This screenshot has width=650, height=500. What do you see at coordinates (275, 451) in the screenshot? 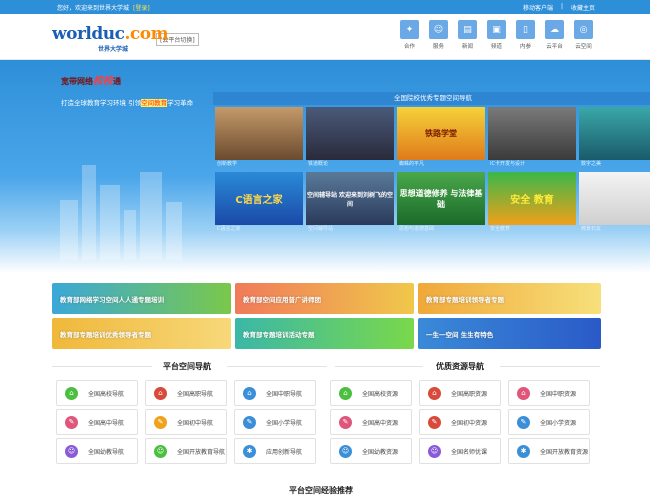
I see `nav-box-innovation: ✱ 应用创新导航` at bounding box center [275, 451].